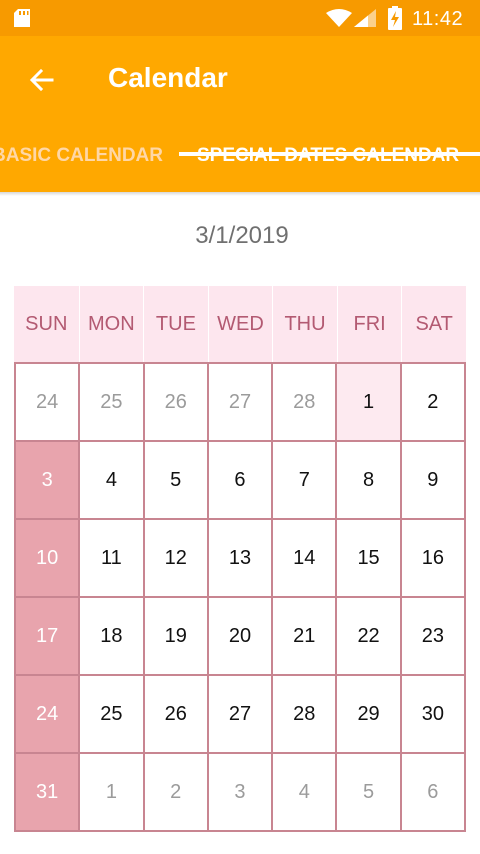 The height and width of the screenshot is (854, 480). Describe the element at coordinates (111, 324) in the screenshot. I see `weekday-mon: MON` at that location.